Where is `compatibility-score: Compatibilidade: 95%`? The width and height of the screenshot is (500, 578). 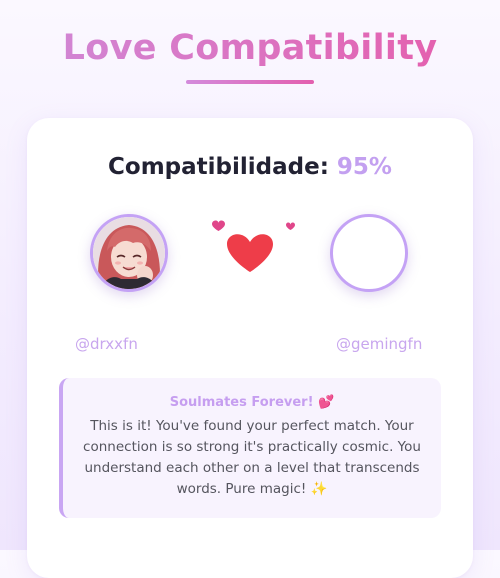 compatibility-score: Compatibilidade: 95% is located at coordinates (250, 167).